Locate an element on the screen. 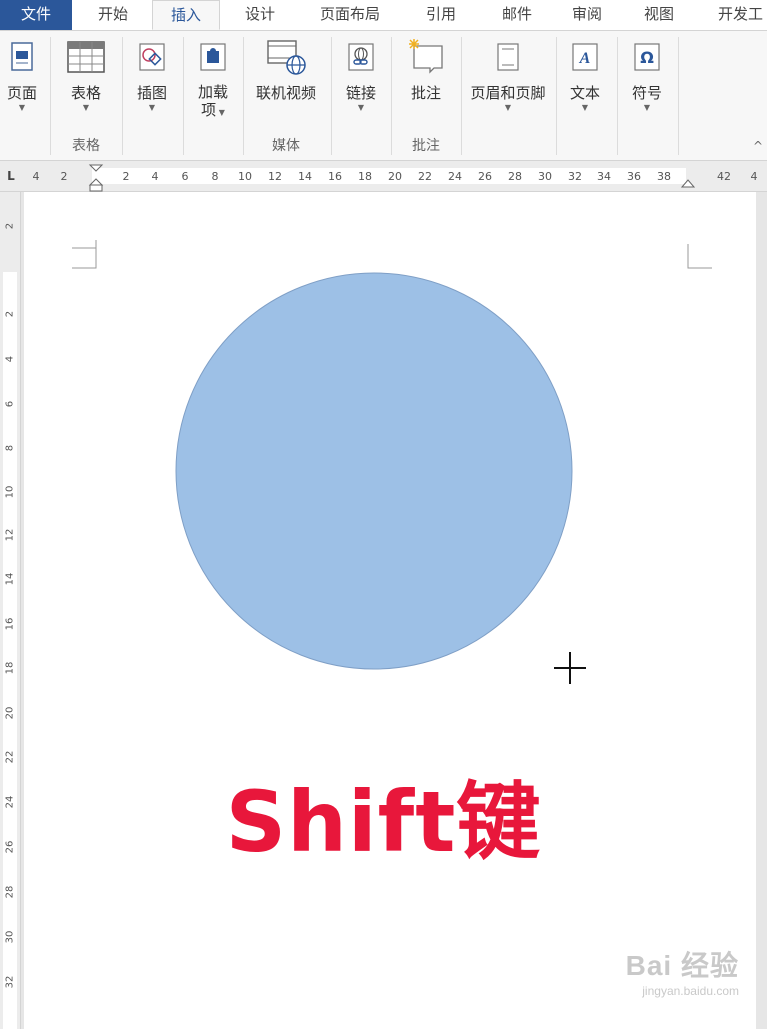  ruler-tick: 34 is located at coordinates (604, 176).